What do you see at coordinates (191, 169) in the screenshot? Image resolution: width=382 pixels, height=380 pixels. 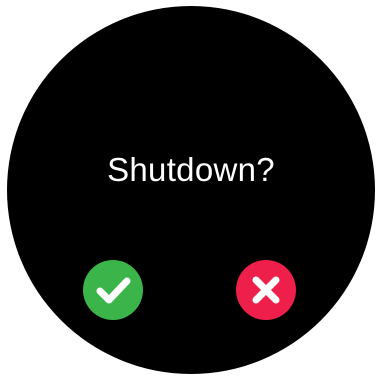 I see `shutdown-prompt: Shutdown?` at bounding box center [191, 169].